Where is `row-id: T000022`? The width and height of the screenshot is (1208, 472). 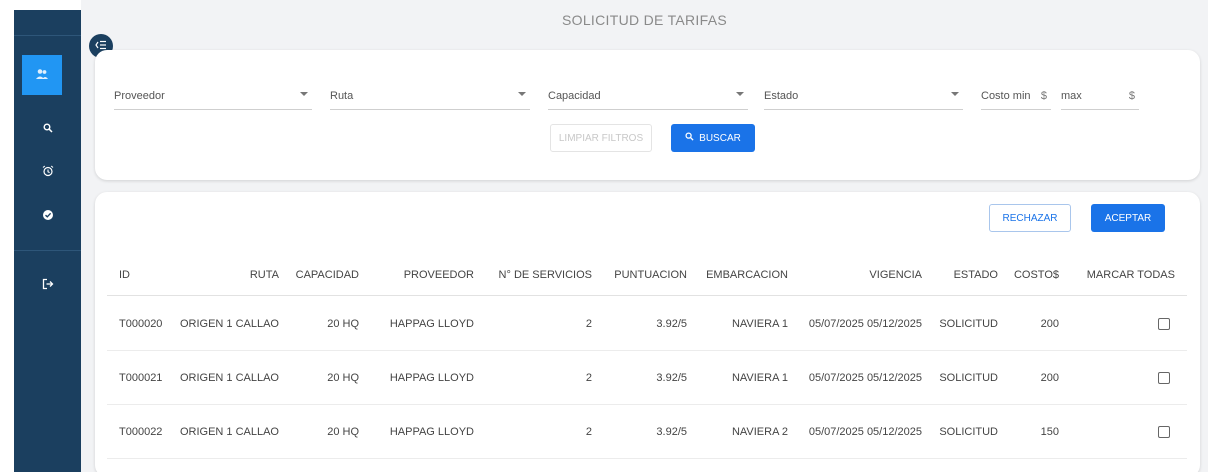 row-id: T000022 is located at coordinates (141, 431).